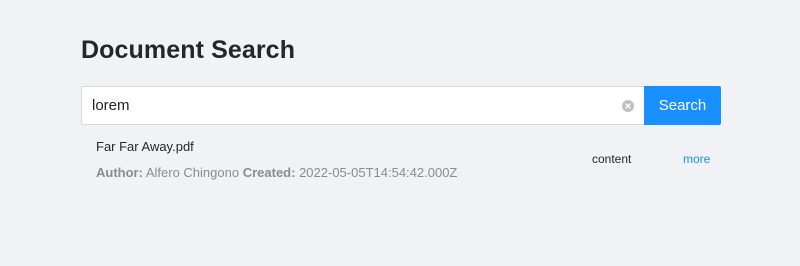  I want to click on result-content-label: content, so click(612, 159).